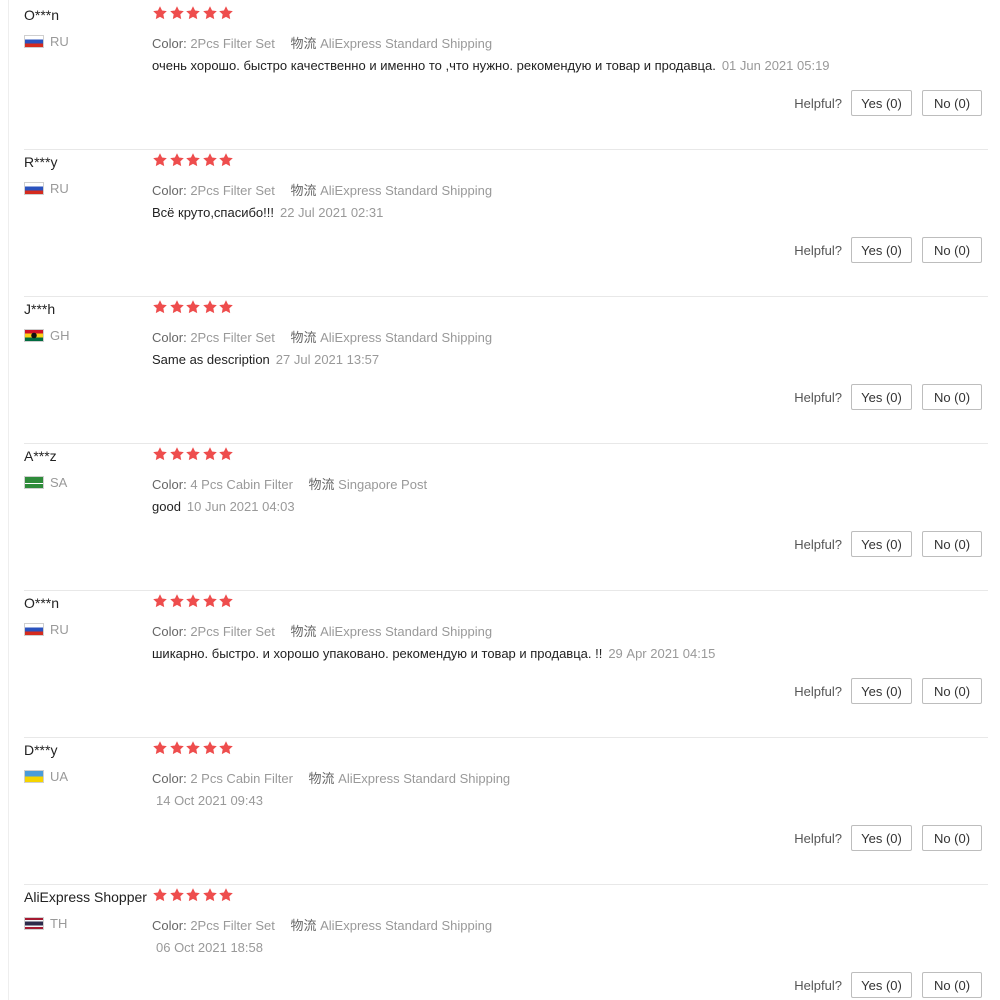 The image size is (1000, 1000). I want to click on buyer-country: UA, so click(46, 776).